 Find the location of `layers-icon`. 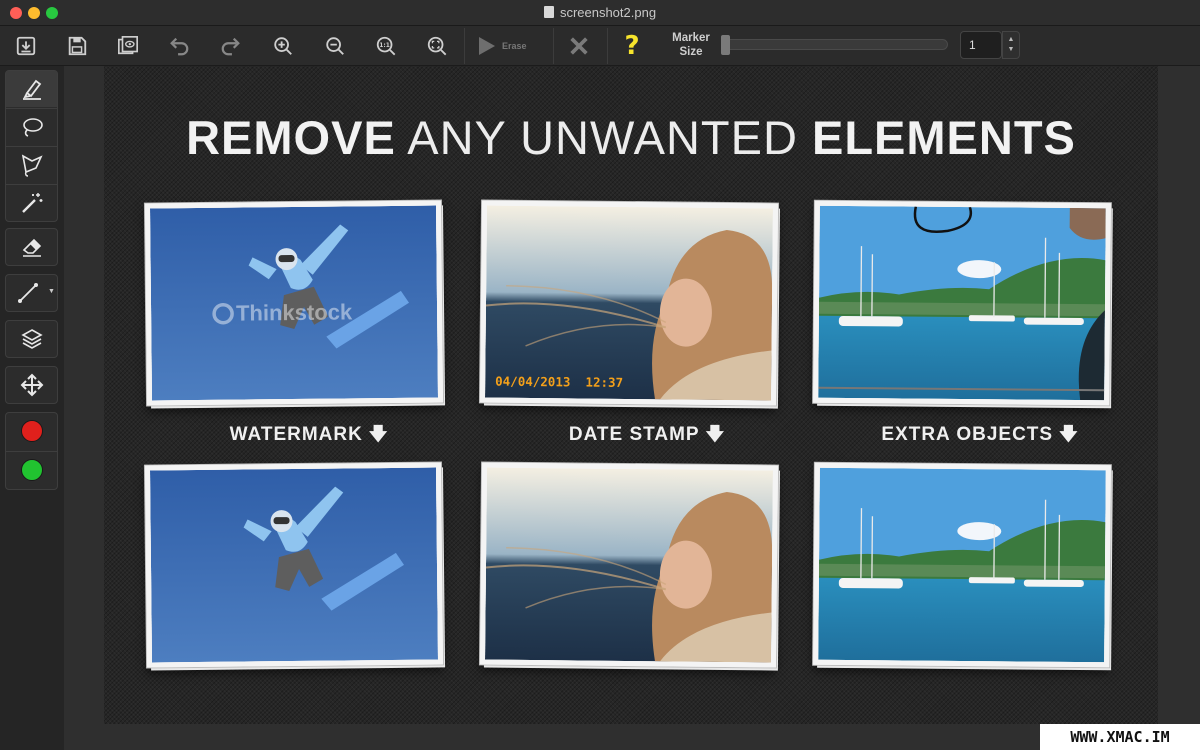

layers-icon is located at coordinates (31, 339).